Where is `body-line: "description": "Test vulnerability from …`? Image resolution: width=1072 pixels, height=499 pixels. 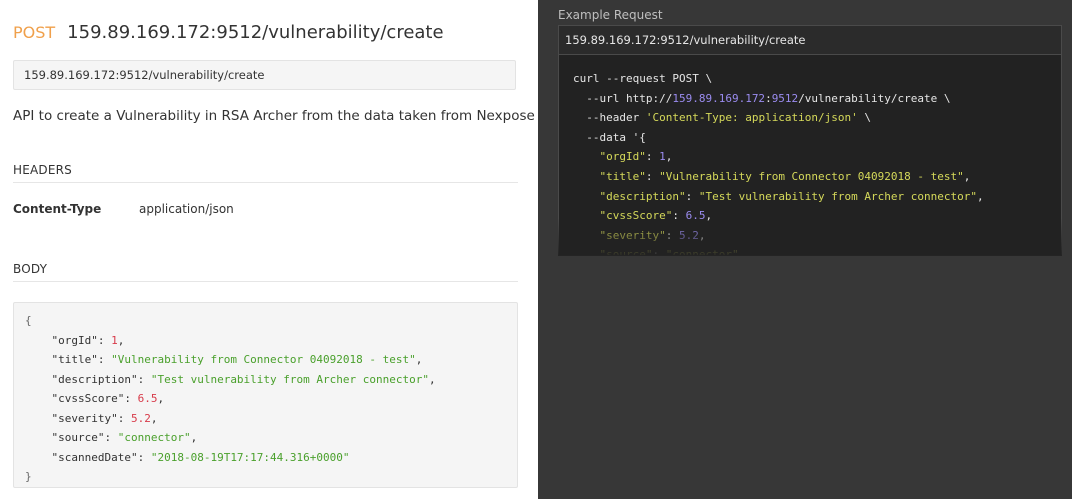
body-line: "description": "Test vulnerability from … is located at coordinates (243, 379).